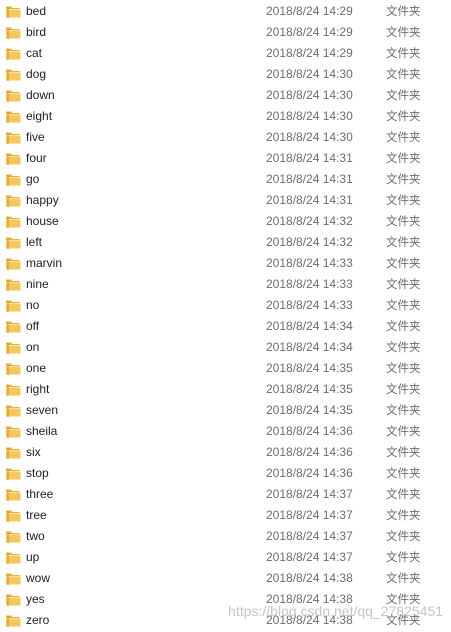  I want to click on file-name: on, so click(32, 347).